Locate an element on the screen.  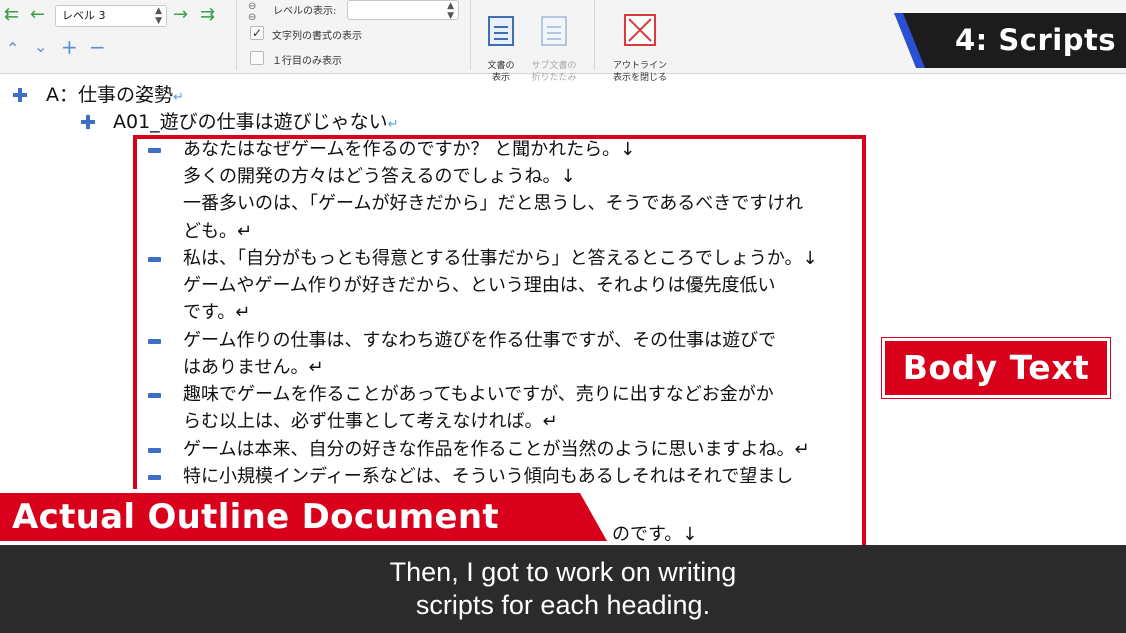
promote-to-heading1-icon: ⇇ is located at coordinates (11, 15).